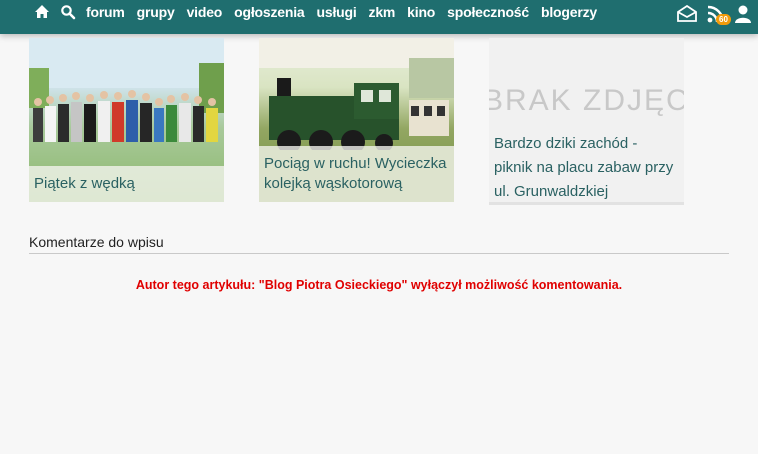 Image resolution: width=758 pixels, height=454 pixels. What do you see at coordinates (488, 12) in the screenshot?
I see `nav-item-spolecznosc: społeczność` at bounding box center [488, 12].